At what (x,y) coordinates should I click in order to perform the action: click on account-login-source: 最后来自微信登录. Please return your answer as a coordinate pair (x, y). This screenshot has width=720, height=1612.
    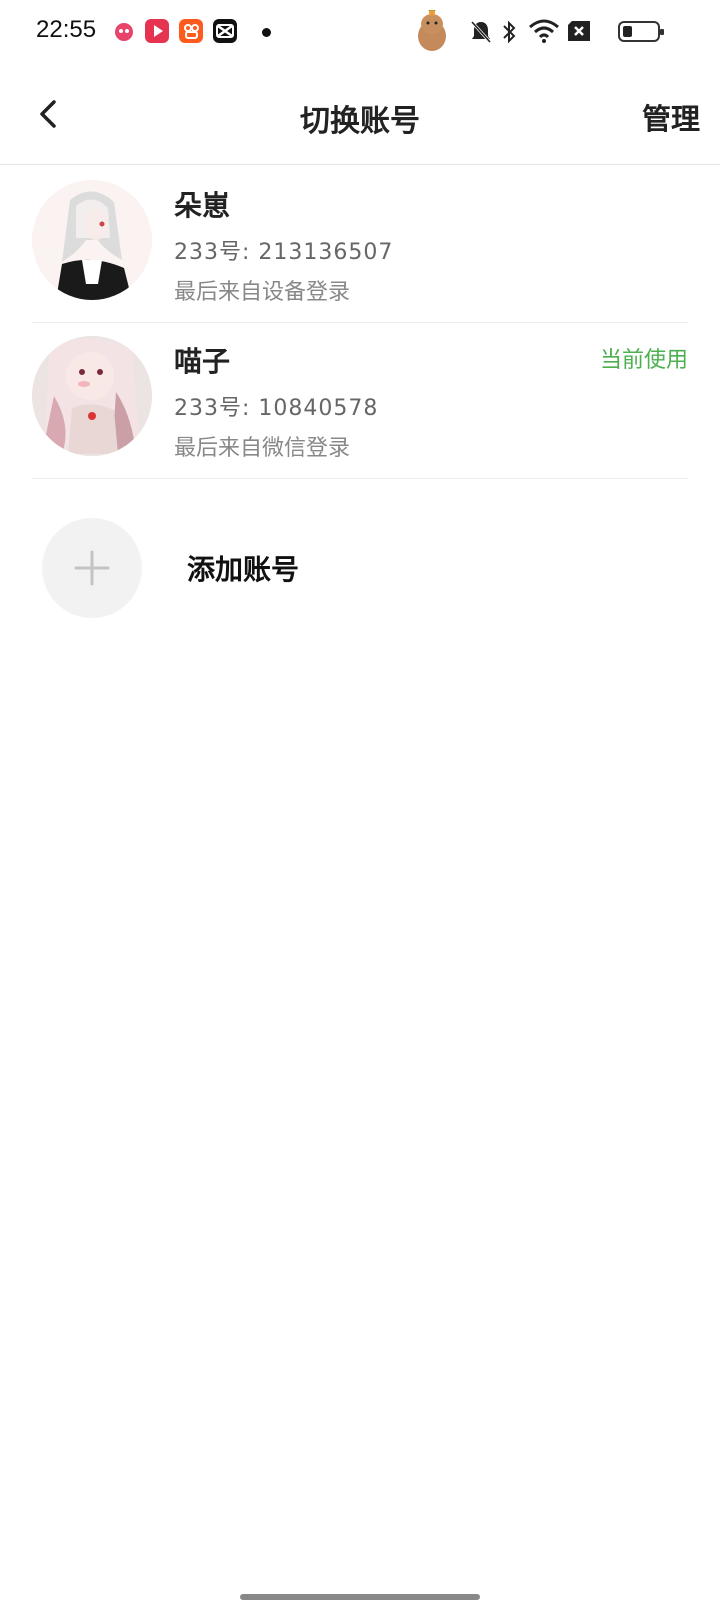
    Looking at the image, I should click on (262, 448).